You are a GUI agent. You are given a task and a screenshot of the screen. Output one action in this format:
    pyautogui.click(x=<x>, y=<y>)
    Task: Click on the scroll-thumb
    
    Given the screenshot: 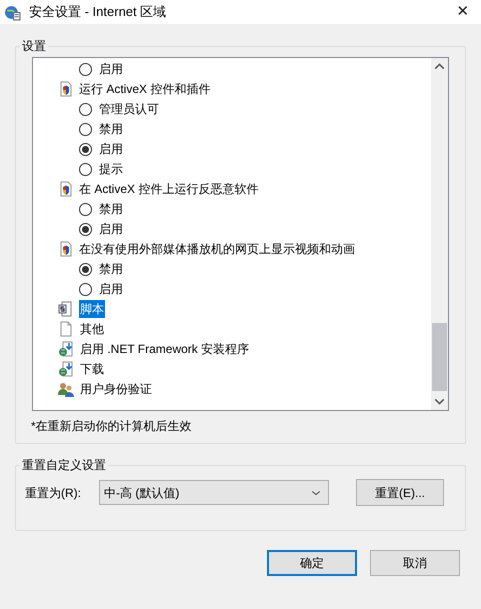 What is the action you would take?
    pyautogui.click(x=439, y=357)
    